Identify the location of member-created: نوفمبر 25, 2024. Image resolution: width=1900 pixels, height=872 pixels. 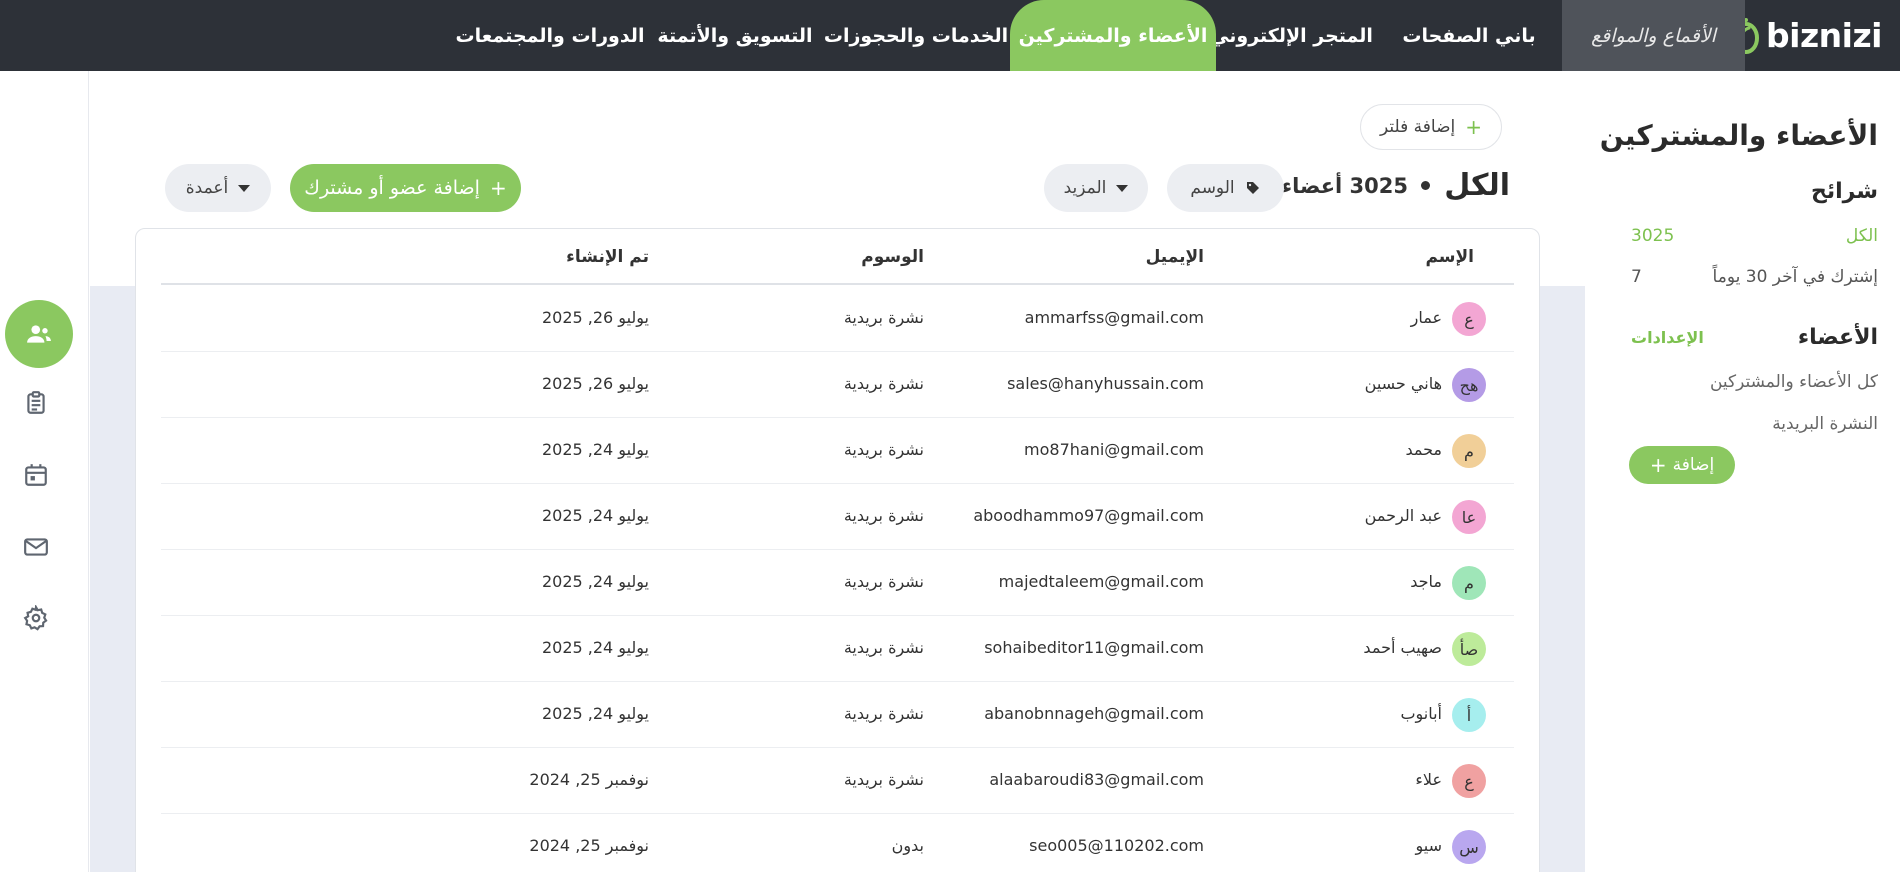
(589, 779).